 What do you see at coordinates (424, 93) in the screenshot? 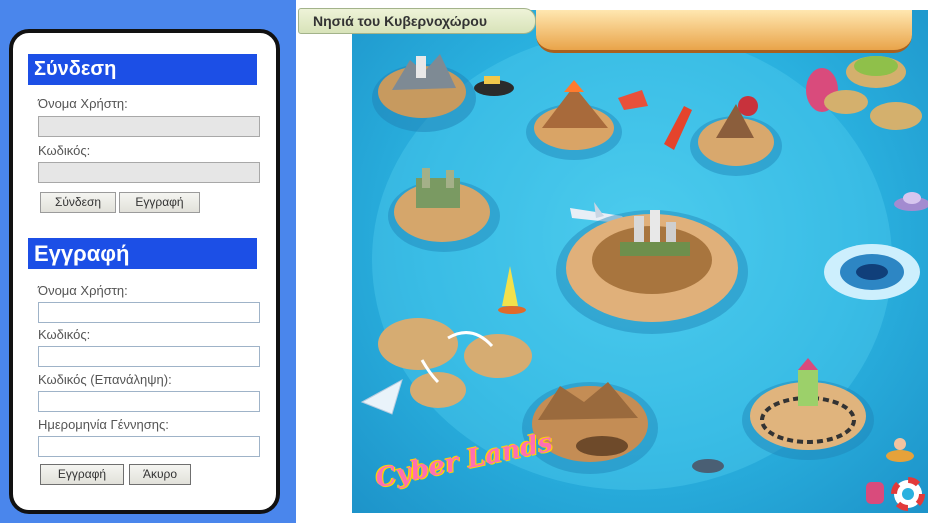
I see `island-top-left` at bounding box center [424, 93].